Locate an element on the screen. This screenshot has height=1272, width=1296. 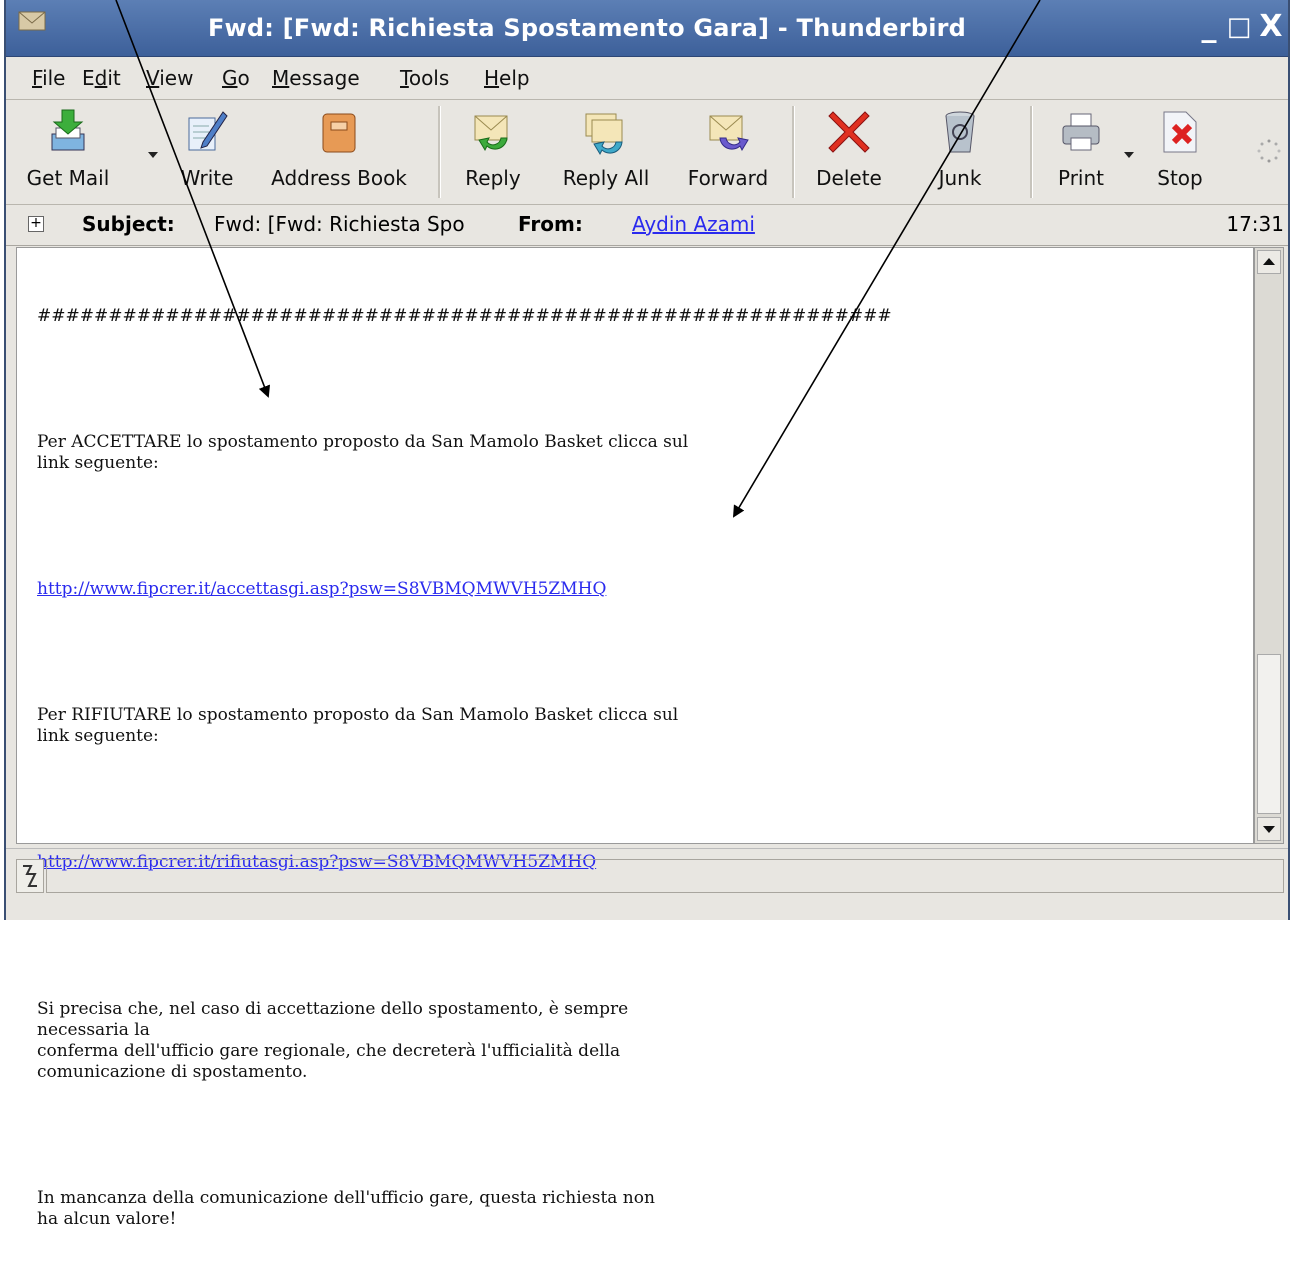
minimize-button: _ is located at coordinates (1209, 28).